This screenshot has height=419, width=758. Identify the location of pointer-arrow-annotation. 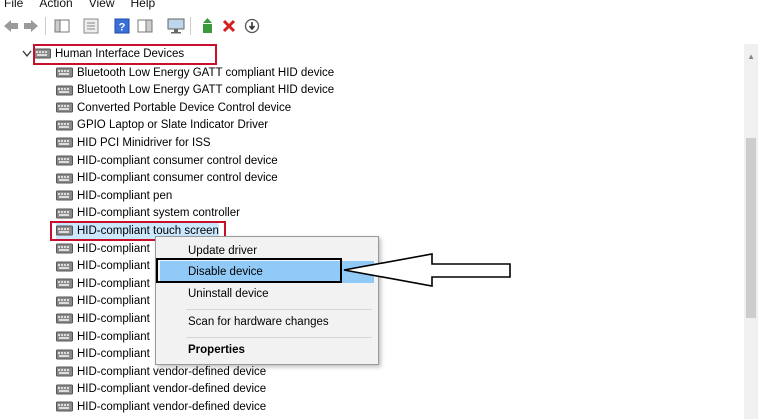
(427, 270).